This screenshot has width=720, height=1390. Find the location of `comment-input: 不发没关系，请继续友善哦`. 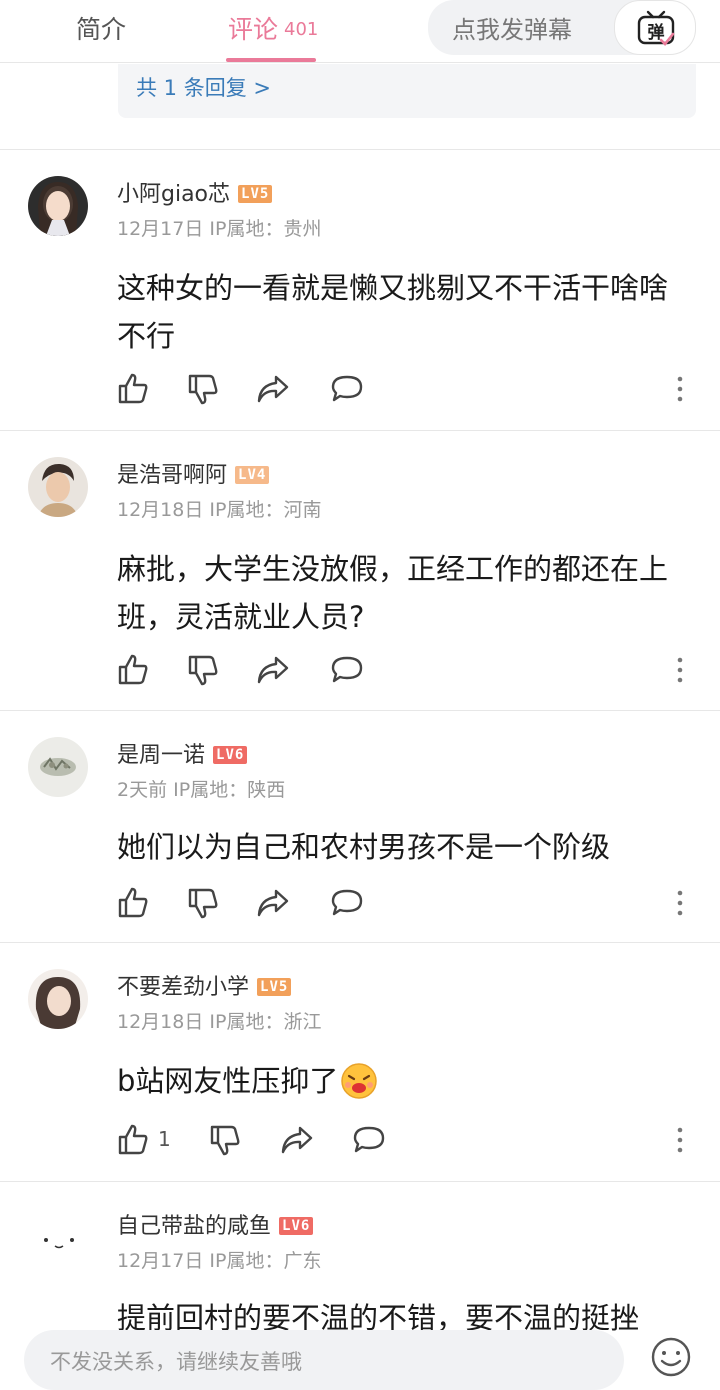

comment-input: 不发没关系，请继续友善哦 is located at coordinates (324, 1360).